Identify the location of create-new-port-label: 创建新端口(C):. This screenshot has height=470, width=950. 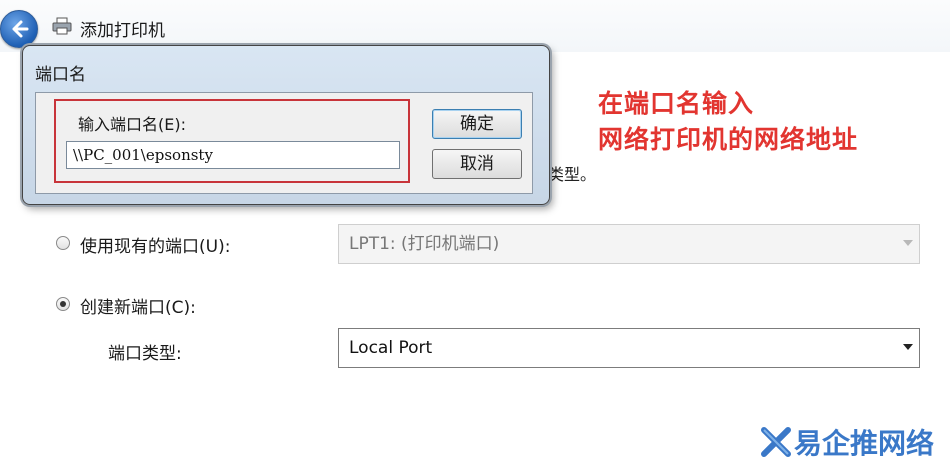
(138, 308).